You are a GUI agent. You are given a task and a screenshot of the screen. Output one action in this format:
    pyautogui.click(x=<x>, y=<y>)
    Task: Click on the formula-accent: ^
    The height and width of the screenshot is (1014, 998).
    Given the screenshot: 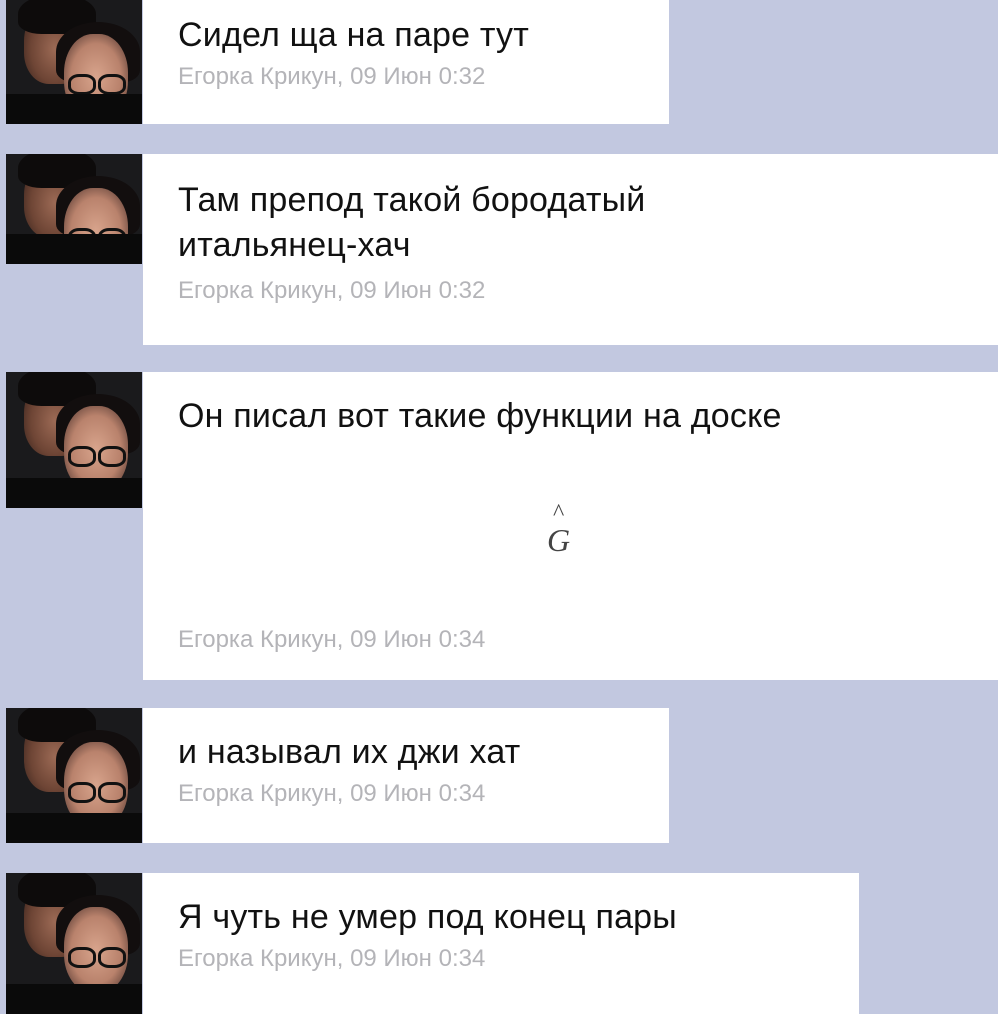 What is the action you would take?
    pyautogui.click(x=559, y=513)
    